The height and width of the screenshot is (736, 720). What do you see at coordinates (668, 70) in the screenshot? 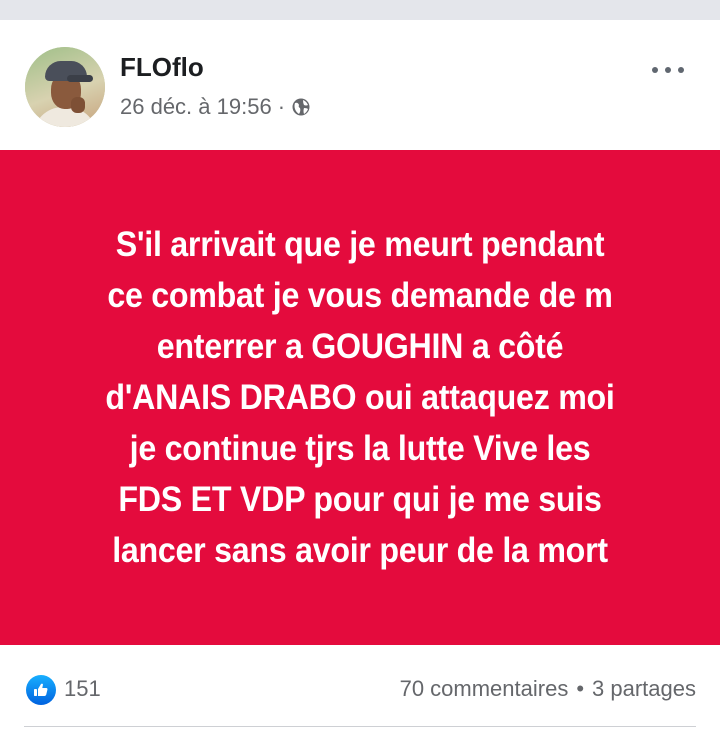
I see `more-options-icon` at bounding box center [668, 70].